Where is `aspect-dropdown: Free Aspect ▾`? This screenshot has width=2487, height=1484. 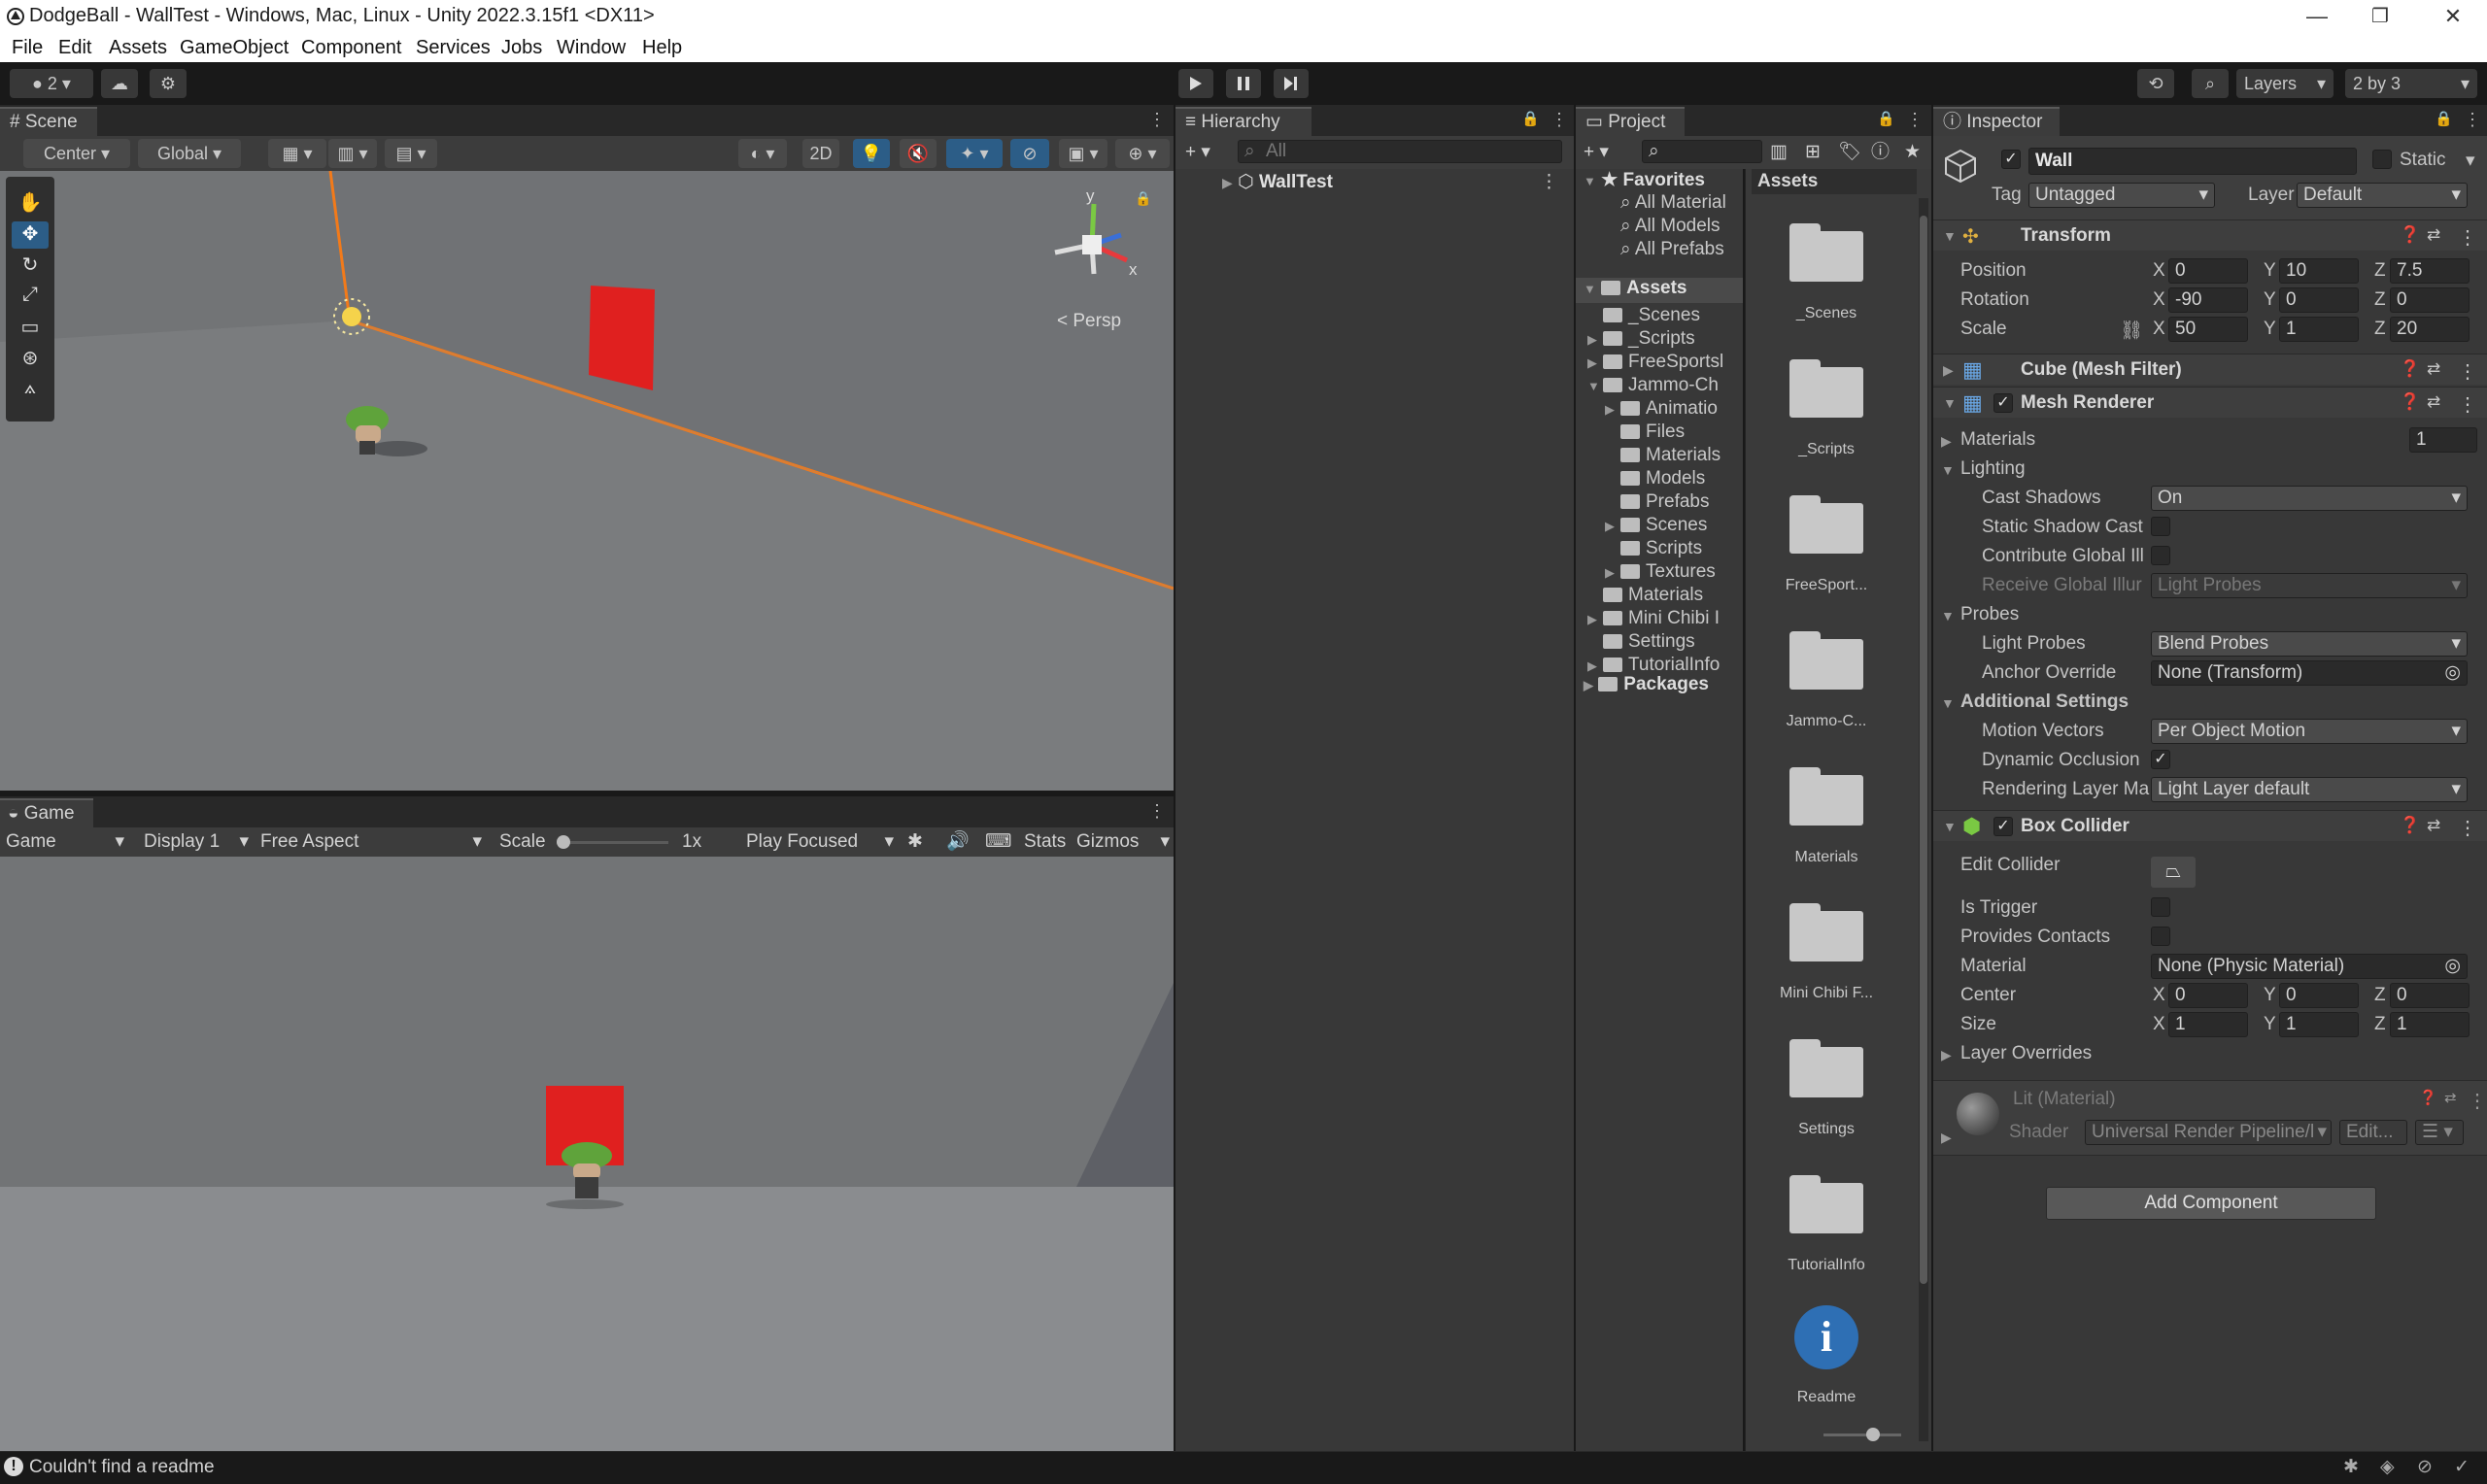 aspect-dropdown: Free Aspect ▾ is located at coordinates (373, 842).